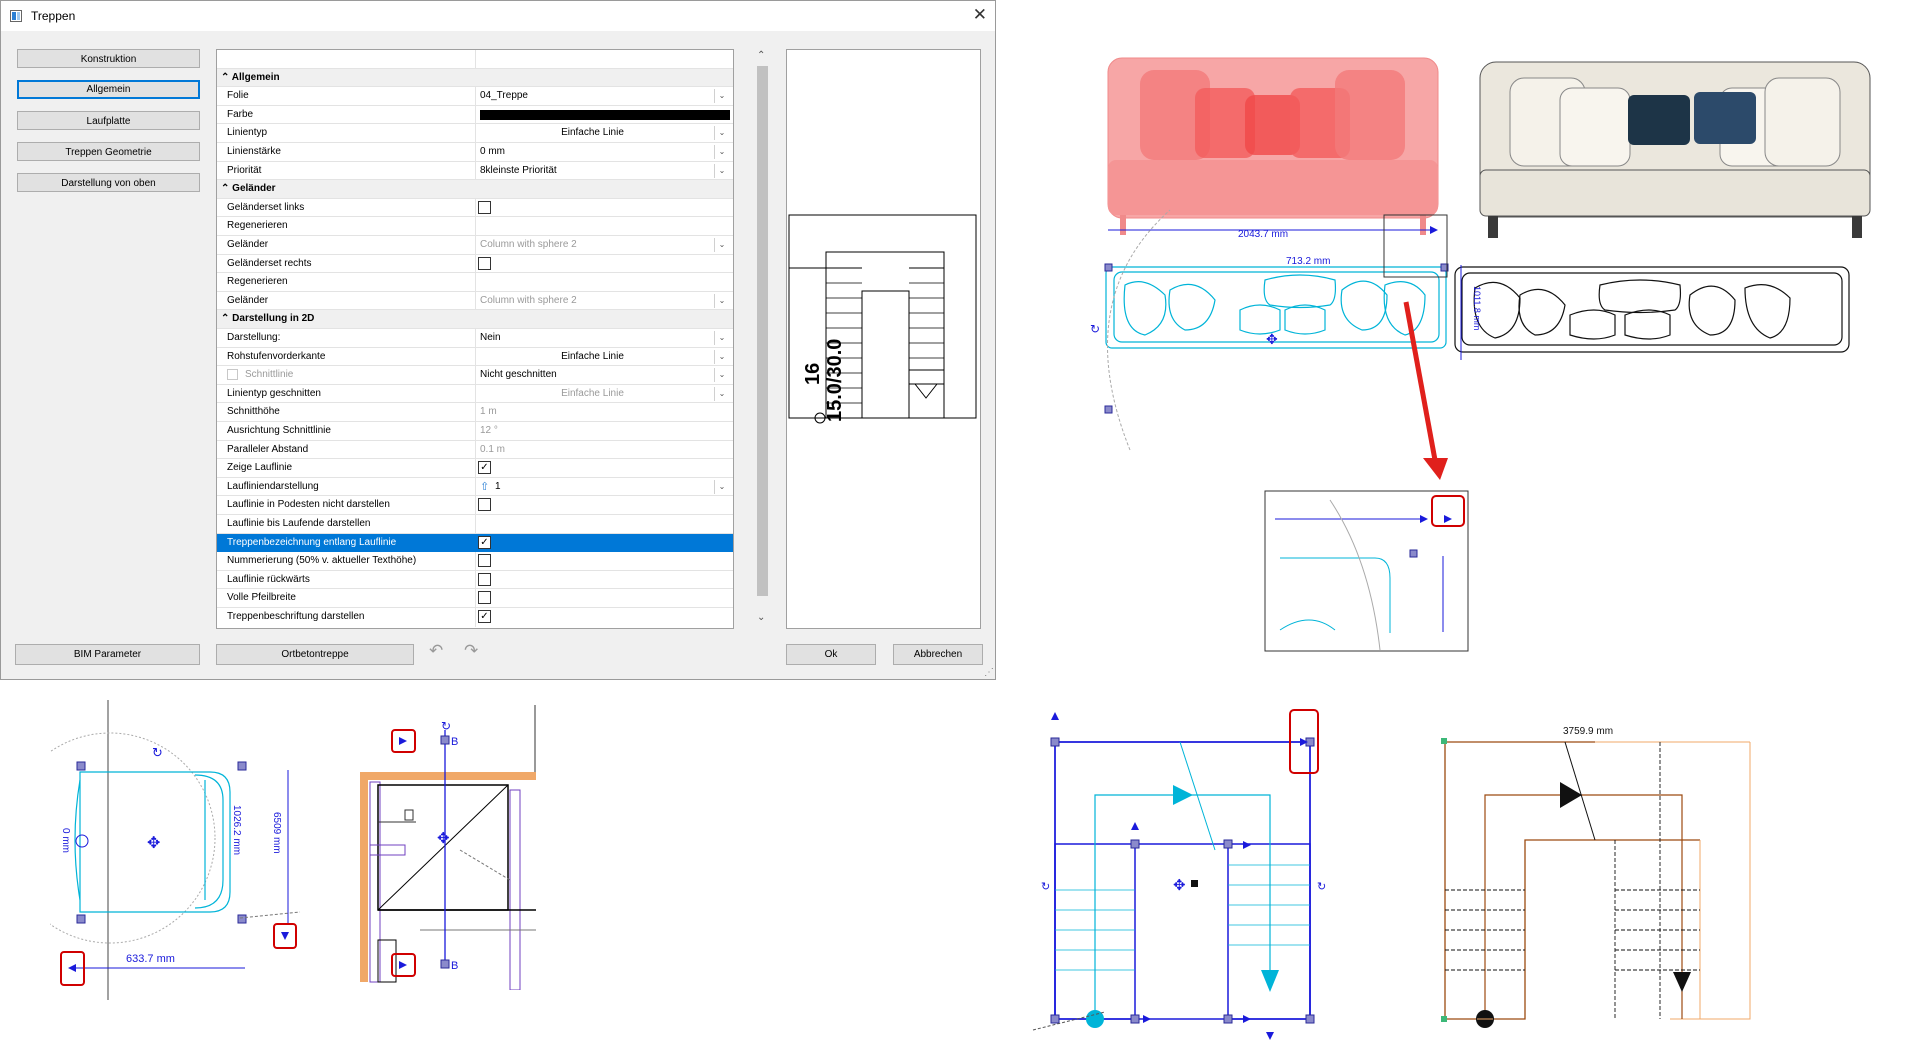 Image resolution: width=1920 pixels, height=1056 pixels. Describe the element at coordinates (475, 171) in the screenshot. I see `row-prioritaet: Priorität 8kleinste Priorität ⌄` at that location.